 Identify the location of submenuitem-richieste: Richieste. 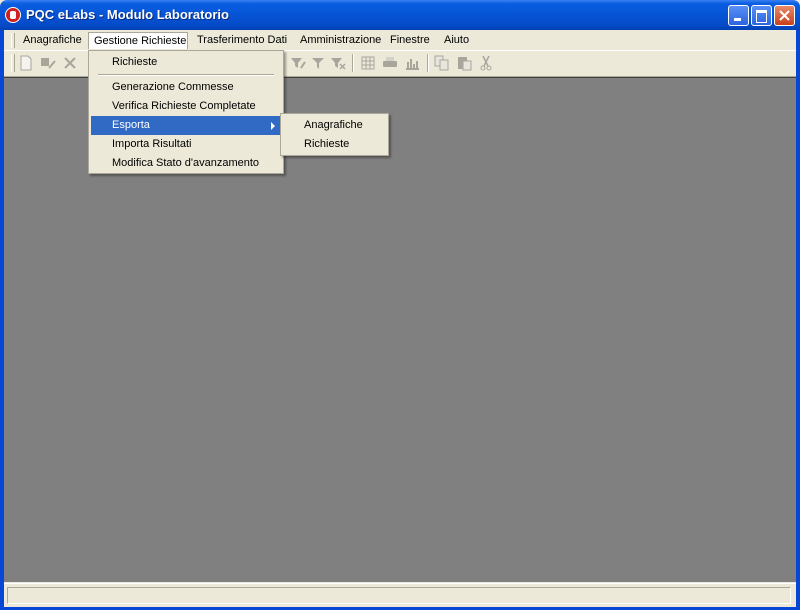
(334, 144).